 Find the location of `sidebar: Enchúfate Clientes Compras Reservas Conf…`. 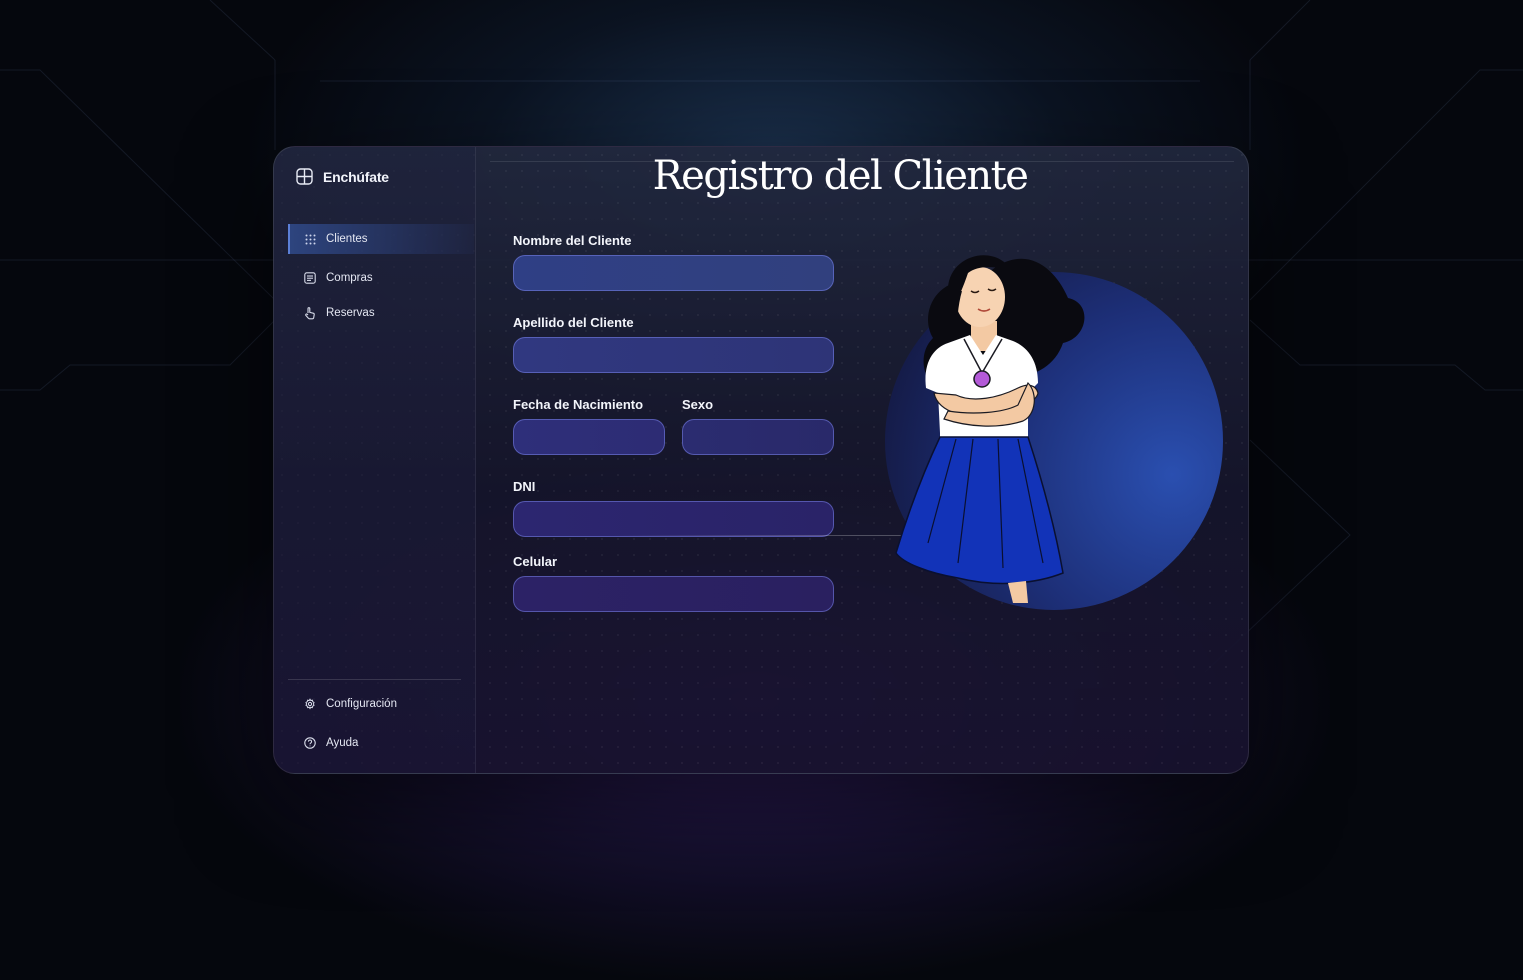

sidebar: Enchúfate Clientes Compras Reservas Conf… is located at coordinates (375, 460).